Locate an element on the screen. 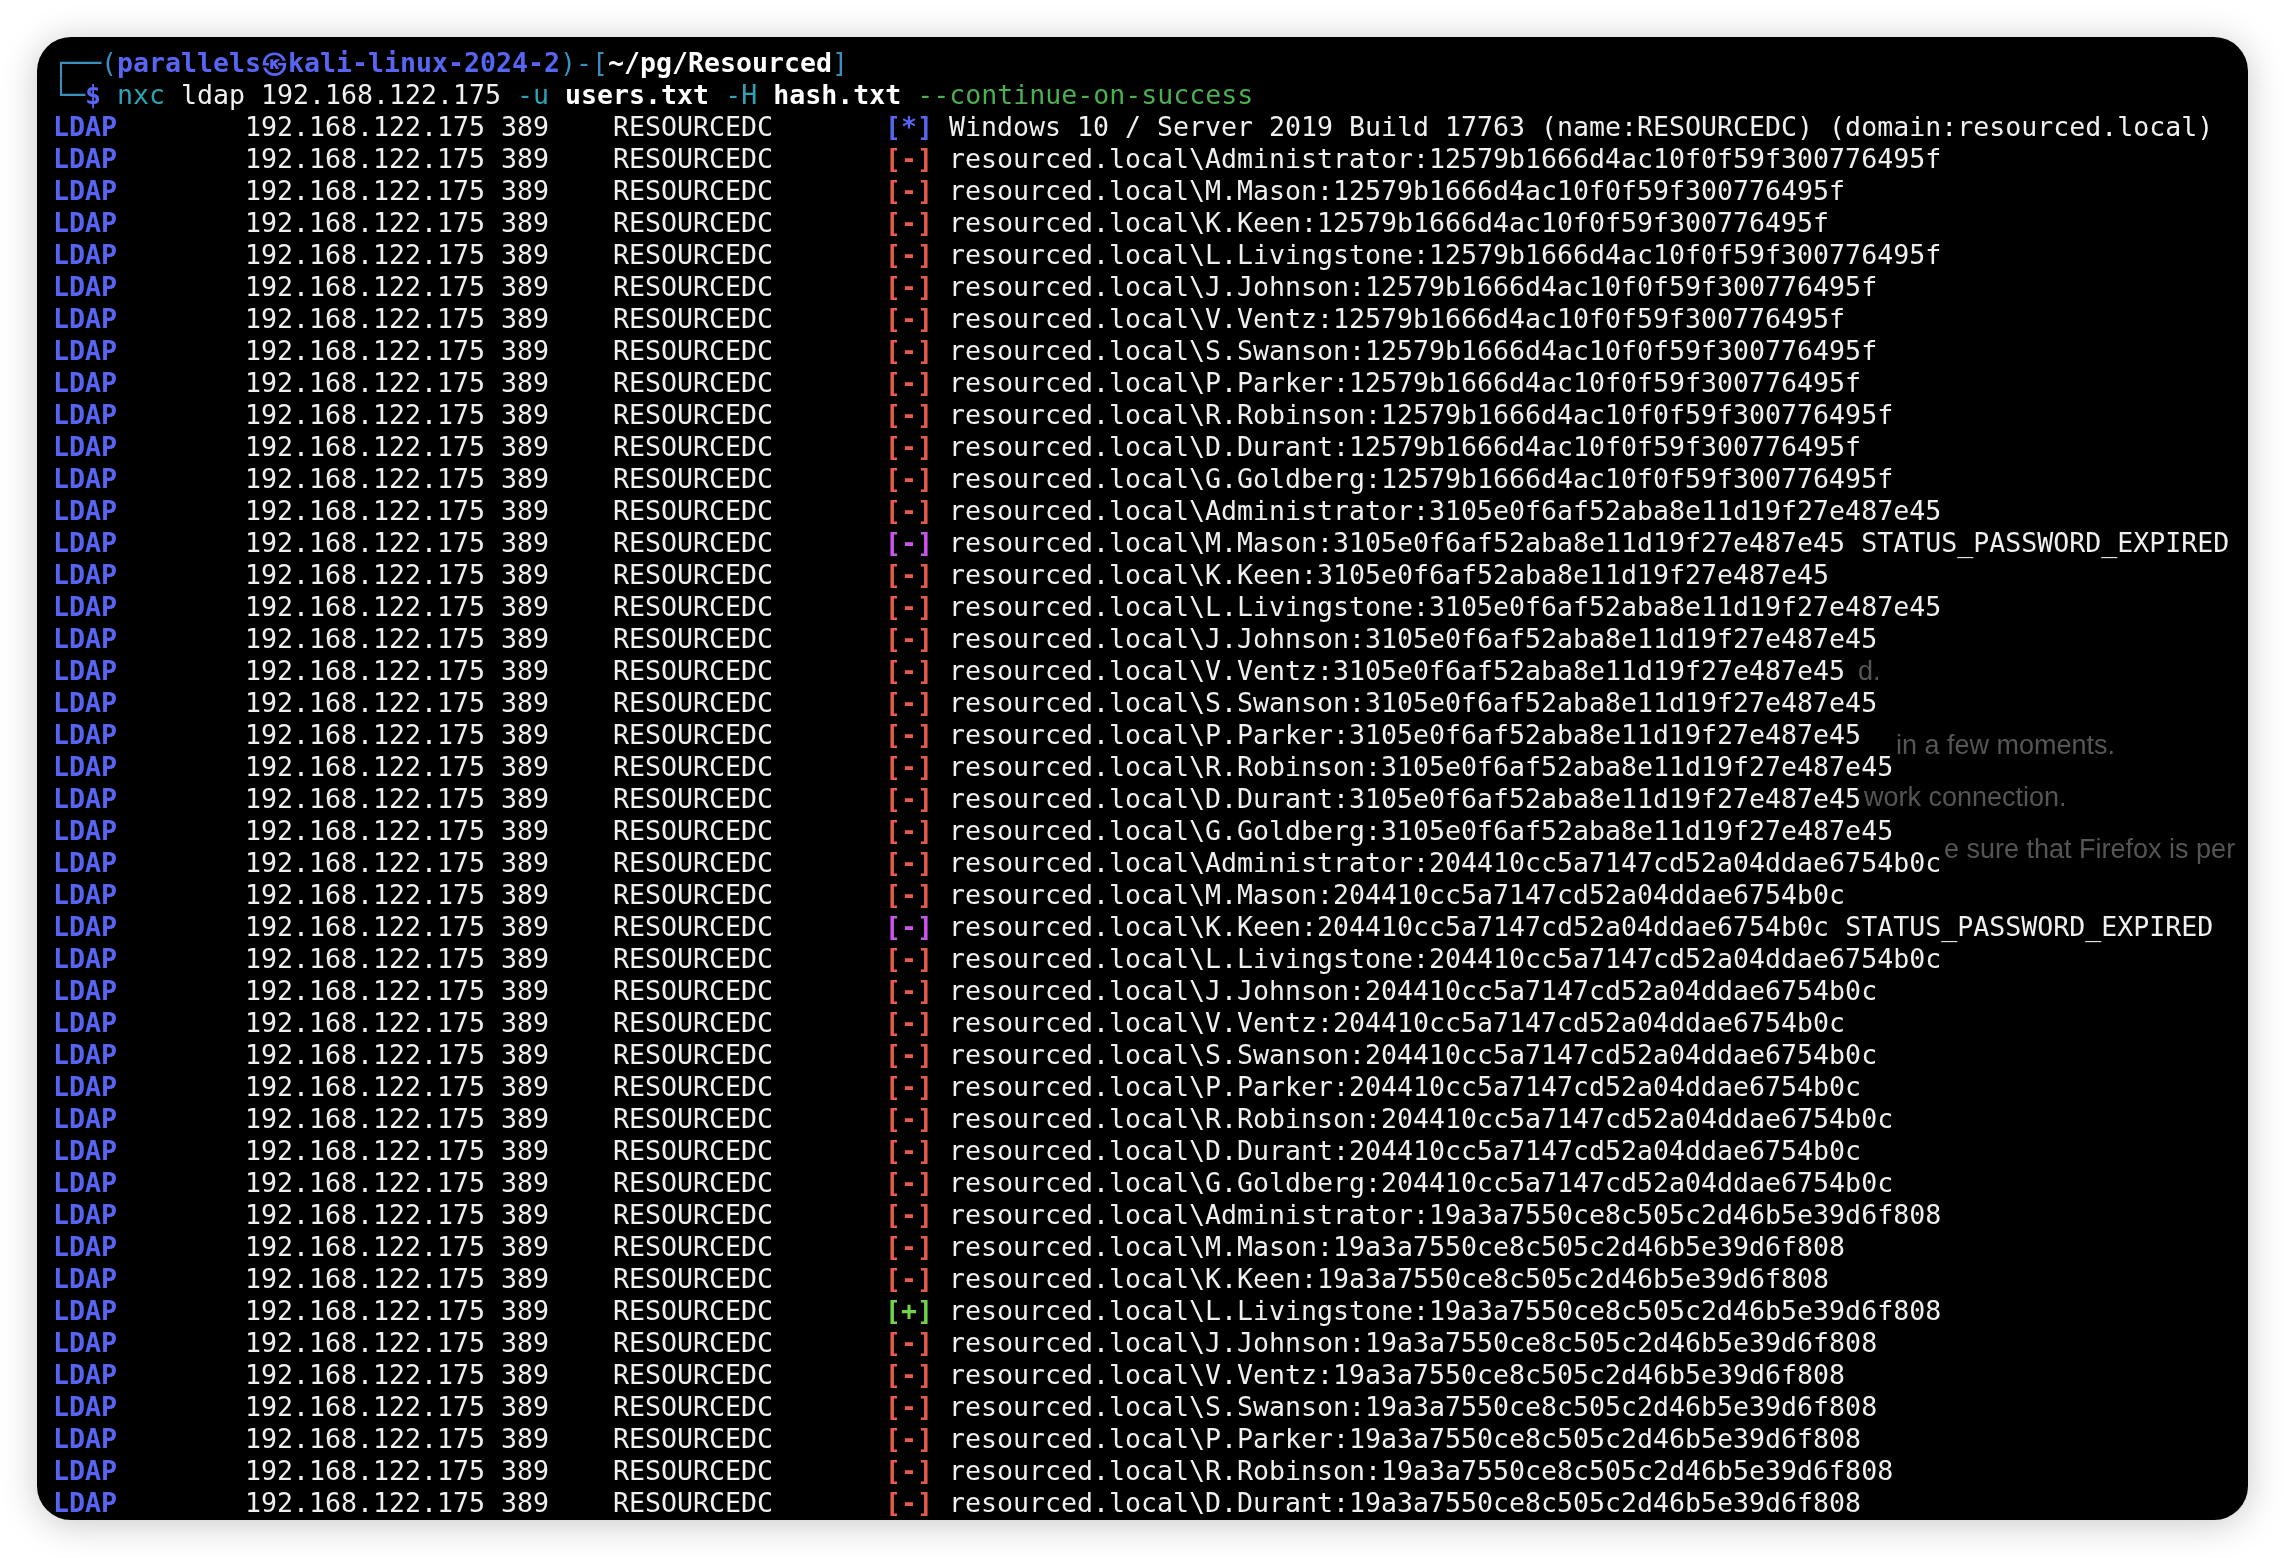 The width and height of the screenshot is (2284, 1558). prompt-decoration: └─ is located at coordinates (69, 95).